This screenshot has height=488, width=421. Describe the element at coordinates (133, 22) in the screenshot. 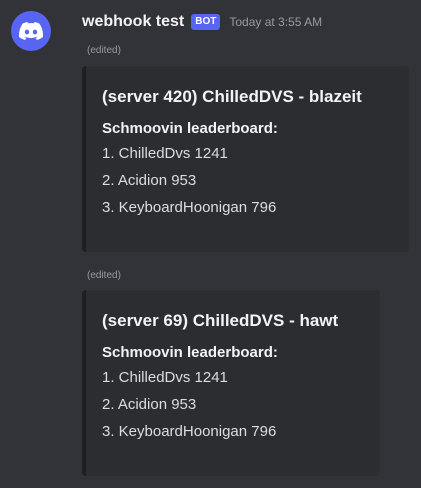

I see `username: webhook test` at that location.